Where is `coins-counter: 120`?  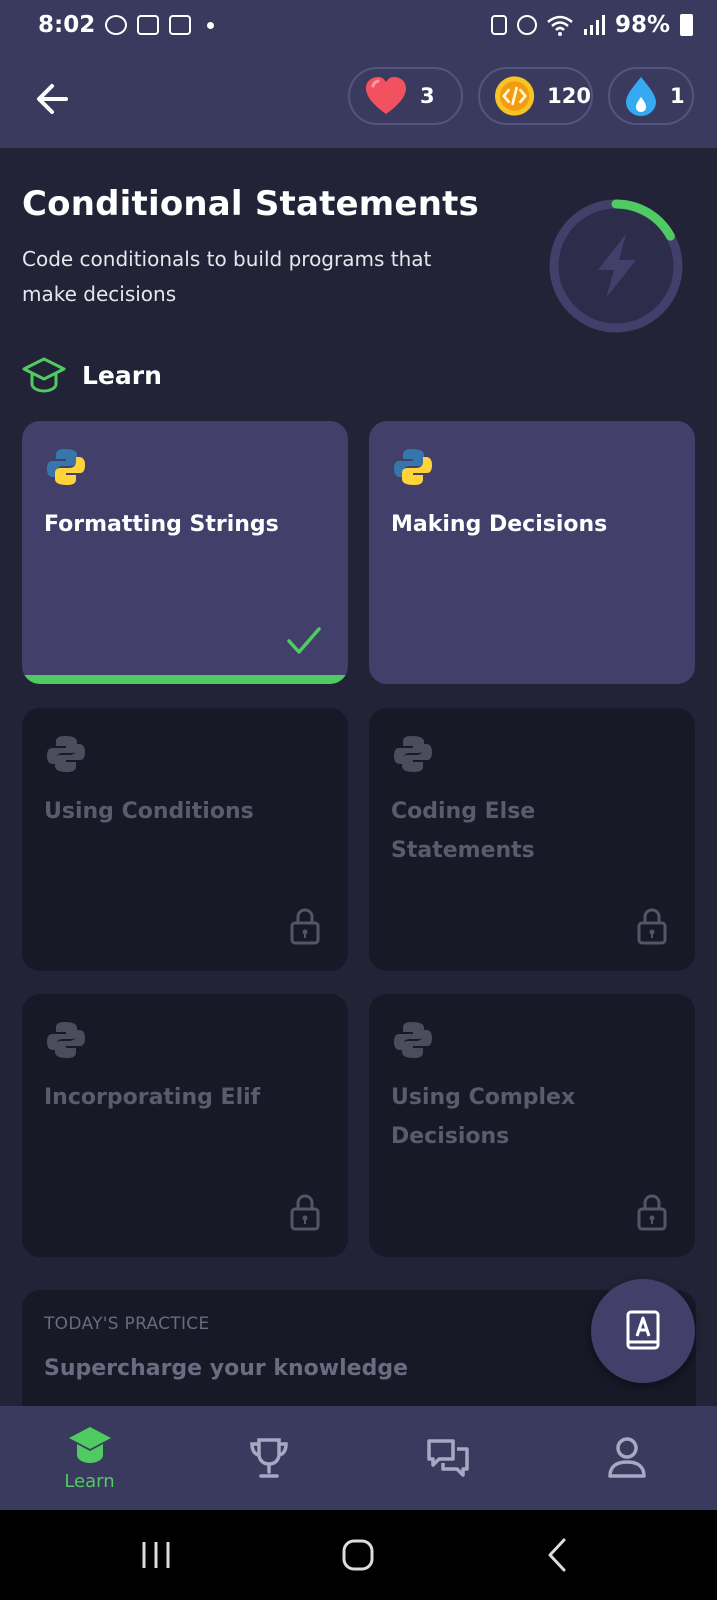
coins-counter: 120 is located at coordinates (535, 96).